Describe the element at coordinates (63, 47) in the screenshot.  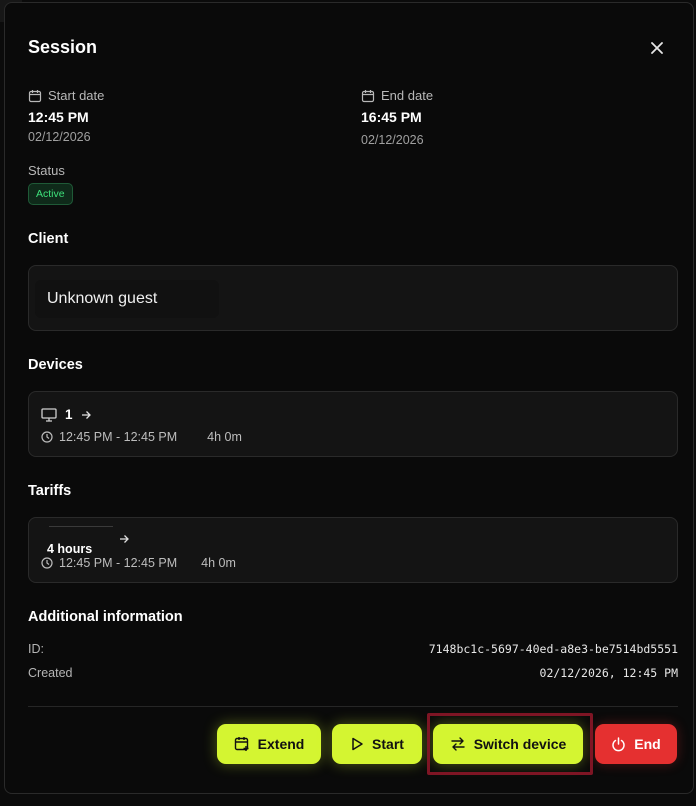
I see `dialog-title: Session` at that location.